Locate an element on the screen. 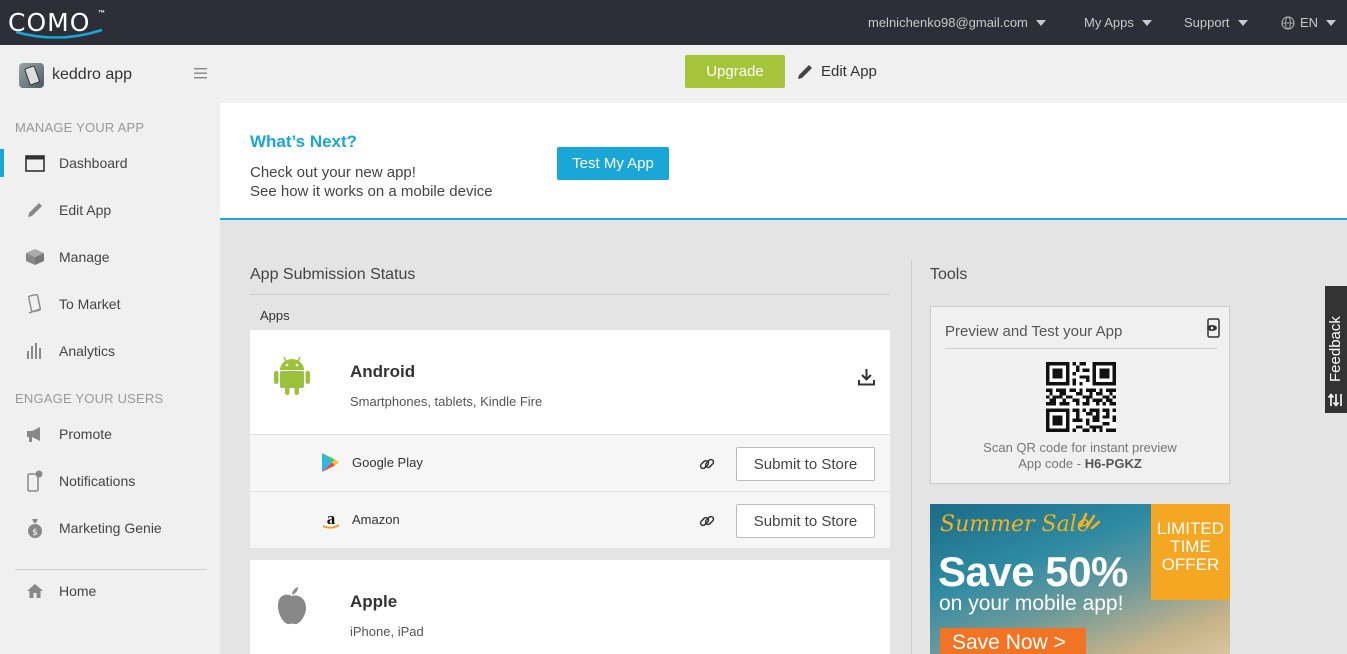  feedback-label: Feedback is located at coordinates (1335, 349).